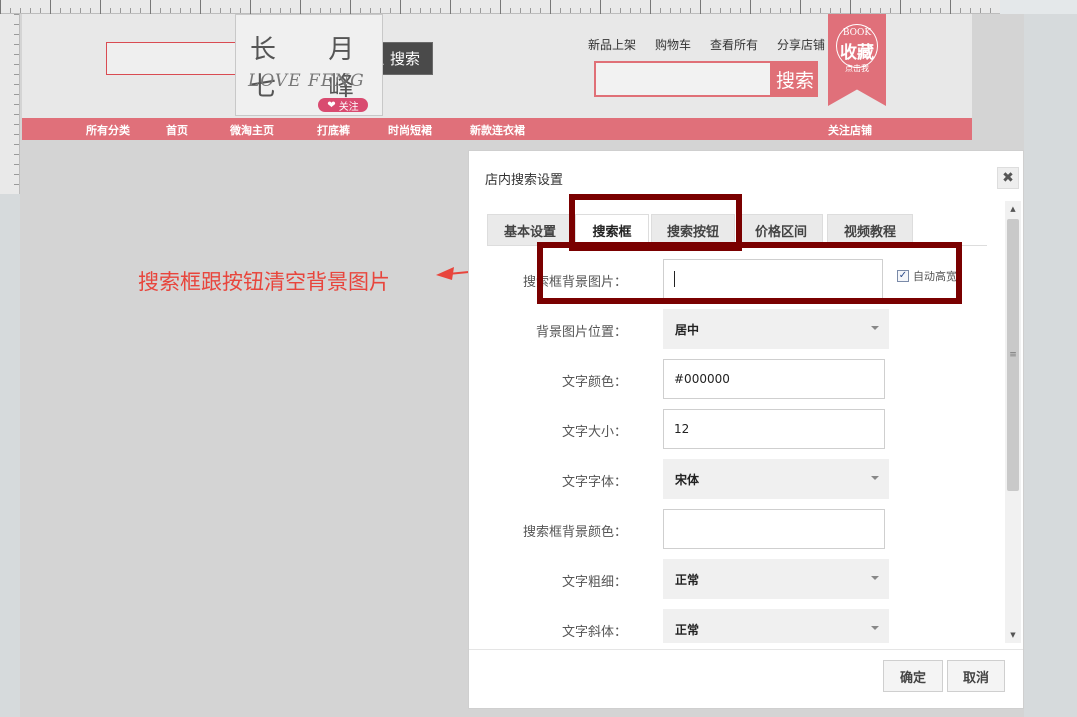 The image size is (1077, 717). What do you see at coordinates (313, 68) in the screenshot?
I see `logo-title: 长 月 七 峰` at bounding box center [313, 68].